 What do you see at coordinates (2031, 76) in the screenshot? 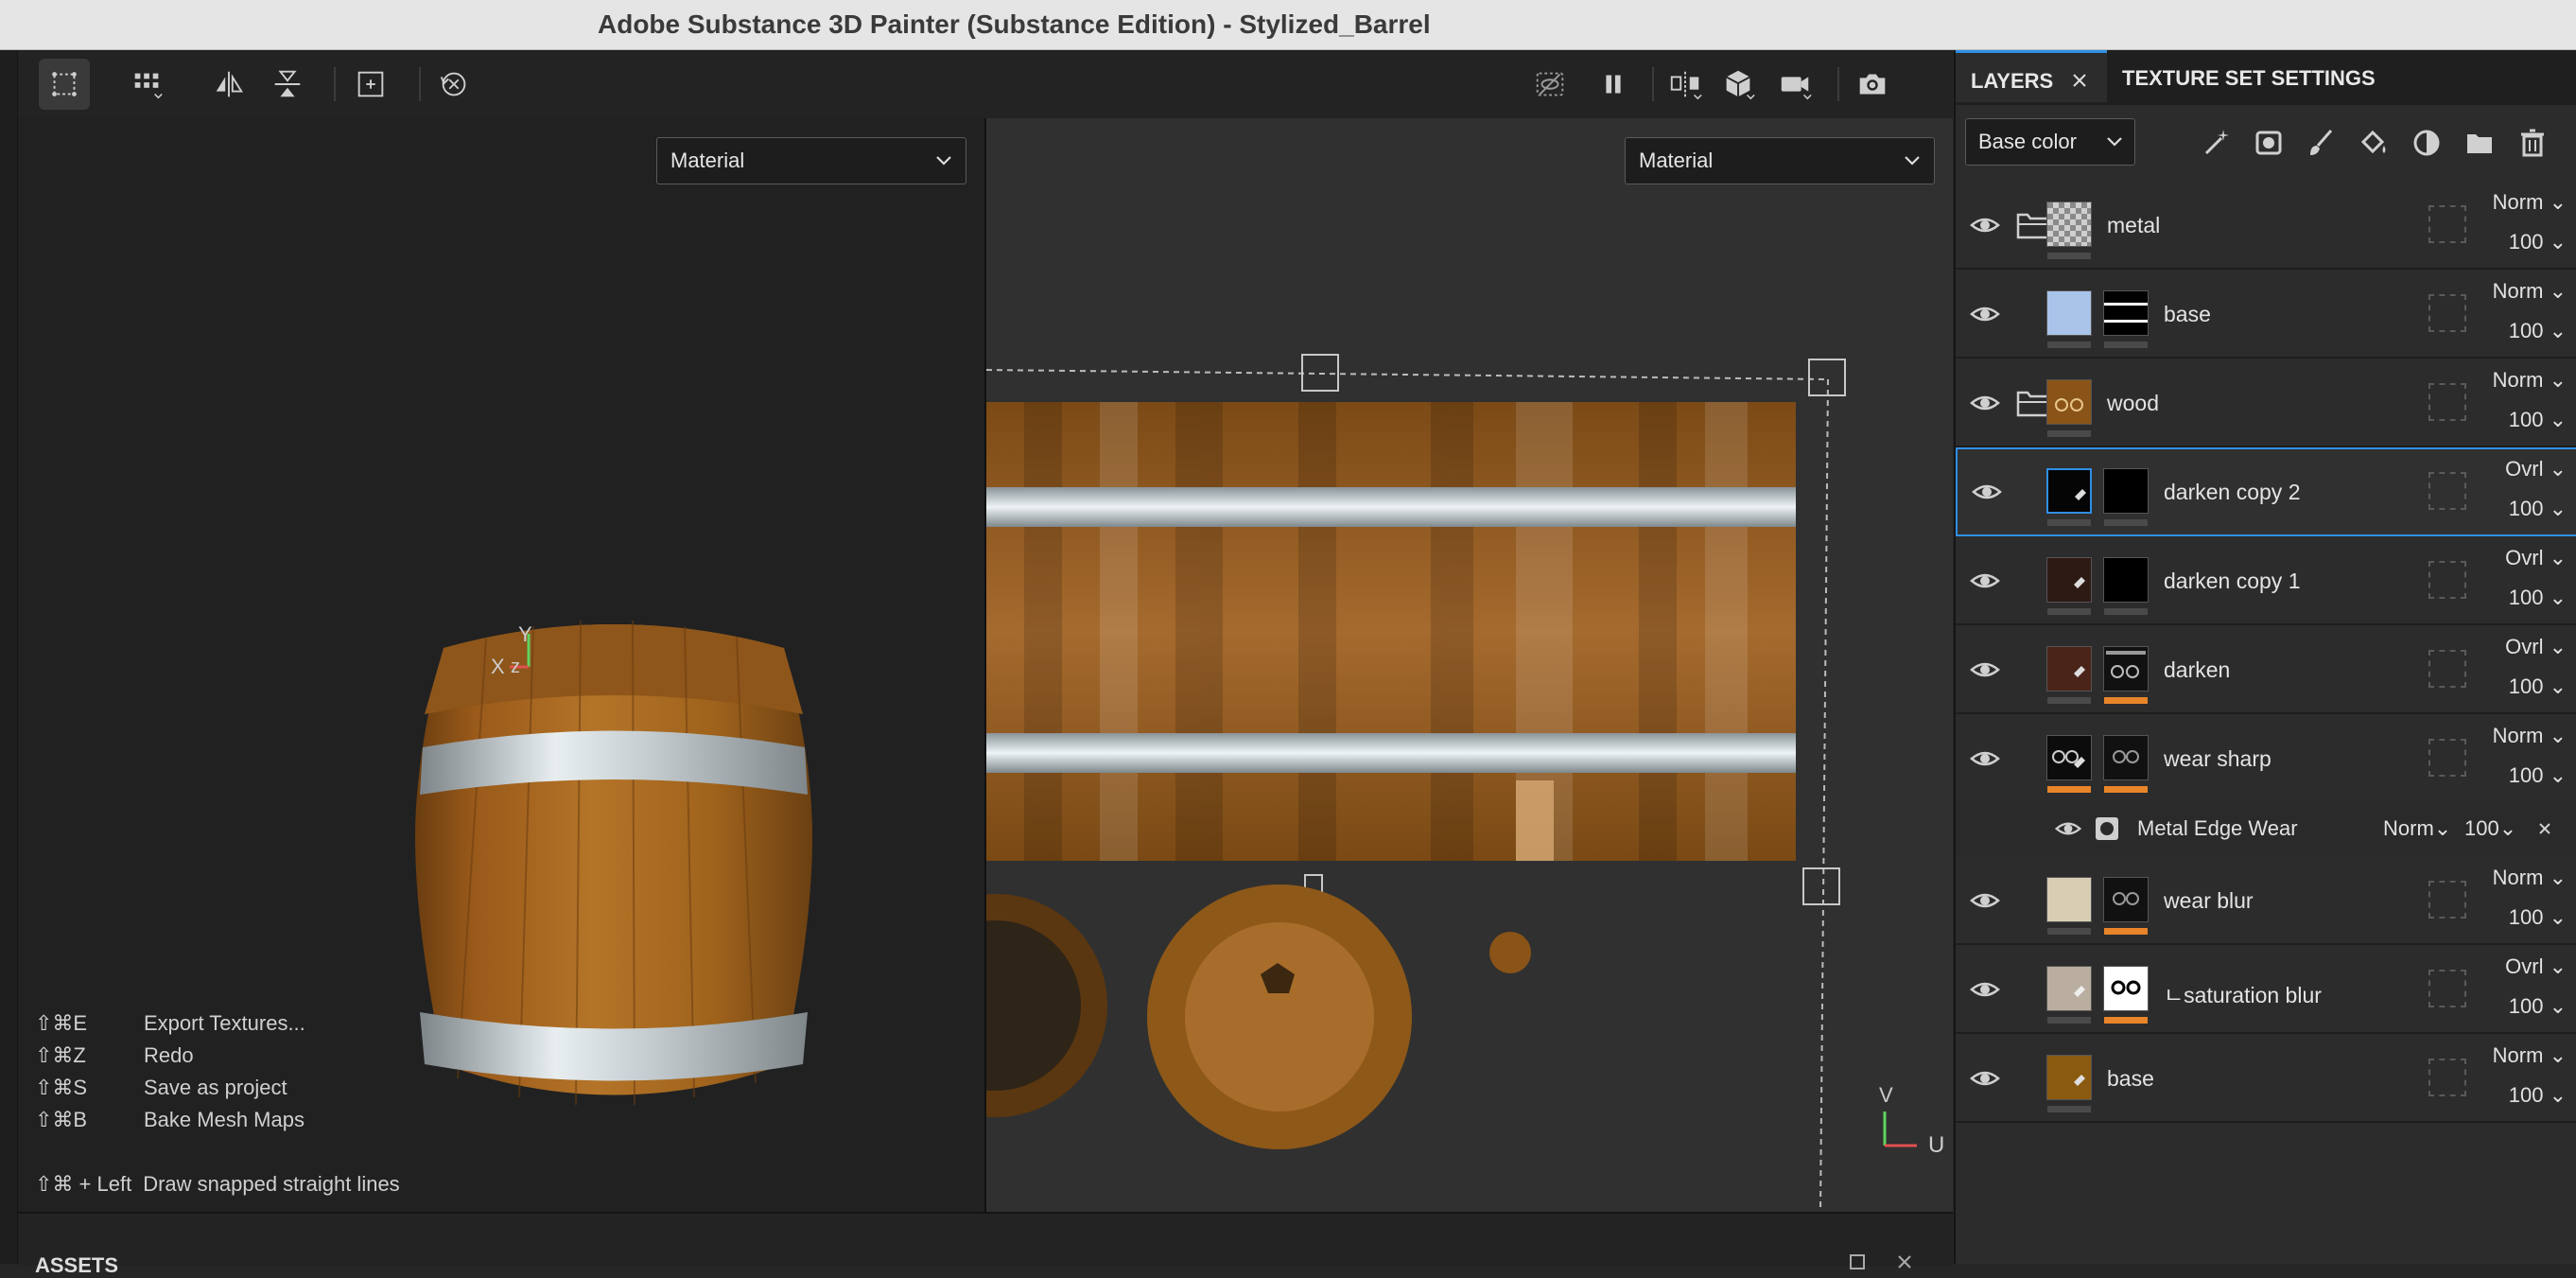
I see `tab-layers: LAYERS` at bounding box center [2031, 76].